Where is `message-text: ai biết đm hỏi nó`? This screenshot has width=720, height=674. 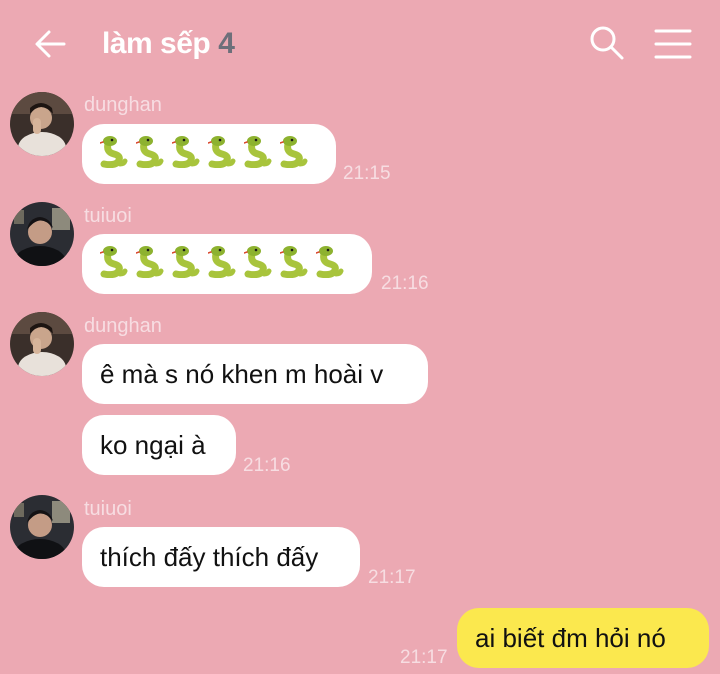
message-text: ai biết đm hỏi nó is located at coordinates (570, 637).